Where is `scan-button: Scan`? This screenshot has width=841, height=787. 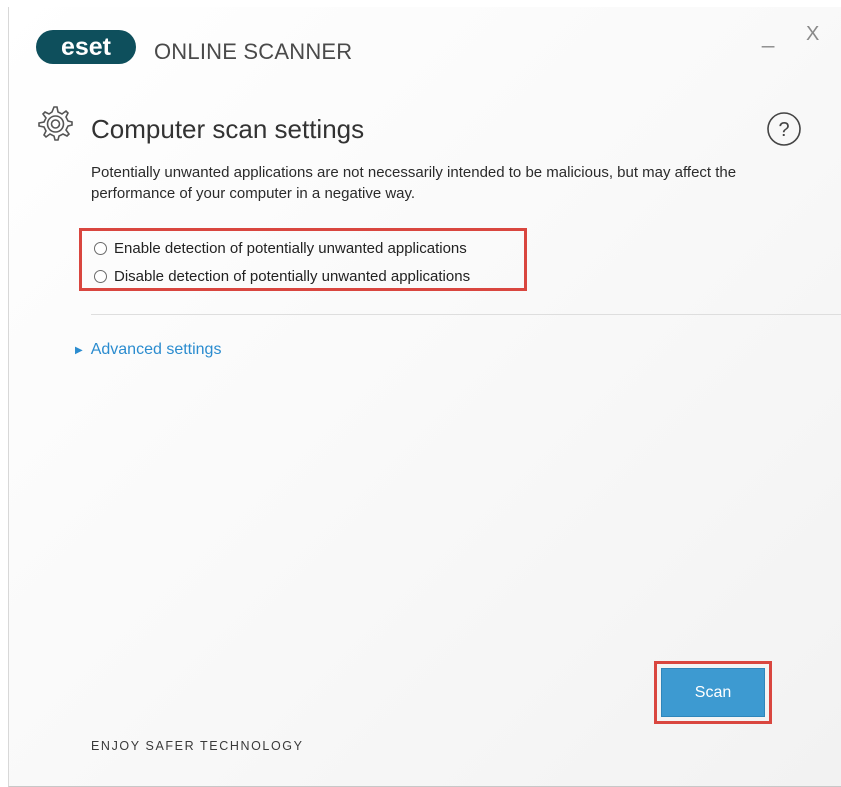
scan-button: Scan is located at coordinates (713, 692).